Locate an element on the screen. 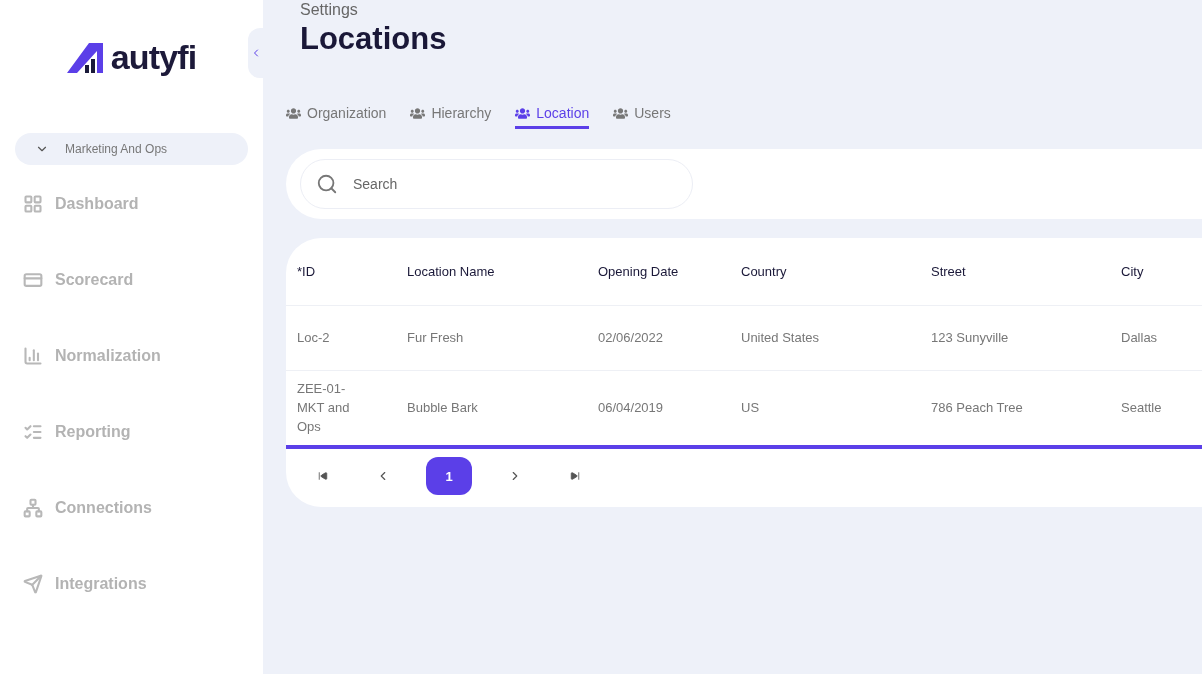 The image size is (1202, 674). tab: Hierarchy is located at coordinates (451, 114).